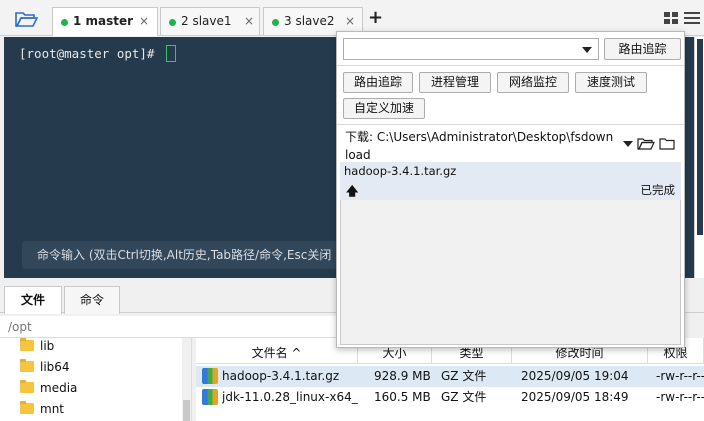 The width and height of the screenshot is (704, 421). Describe the element at coordinates (281, 376) in the screenshot. I see `file-name: hadoop-3.4.1.tar.gz` at that location.